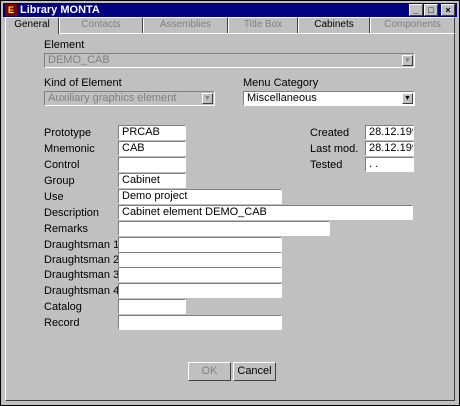 Image resolution: width=460 pixels, height=406 pixels. What do you see at coordinates (68, 133) in the screenshot?
I see `prototype-label: Prototype` at bounding box center [68, 133].